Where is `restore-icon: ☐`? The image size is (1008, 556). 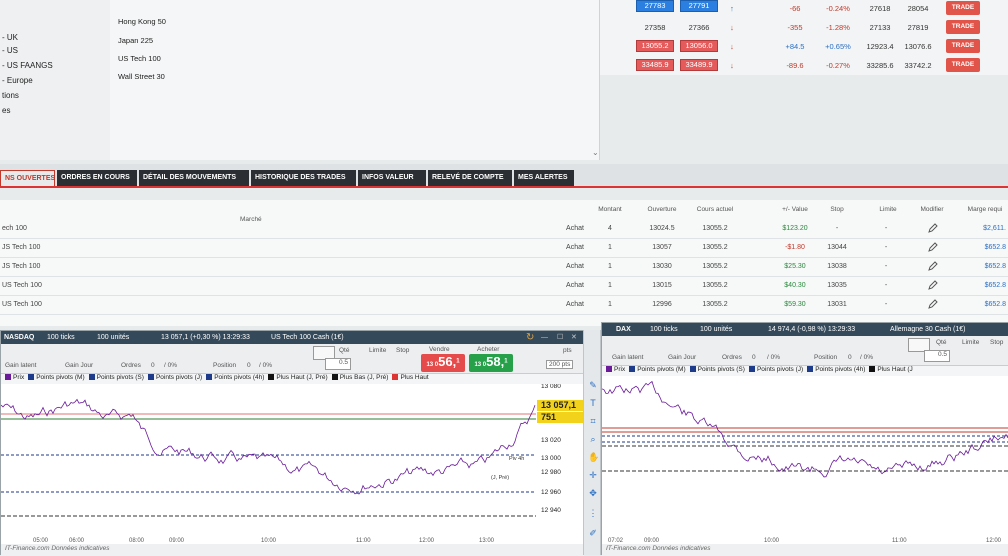
restore-icon: ☐ is located at coordinates (560, 337).